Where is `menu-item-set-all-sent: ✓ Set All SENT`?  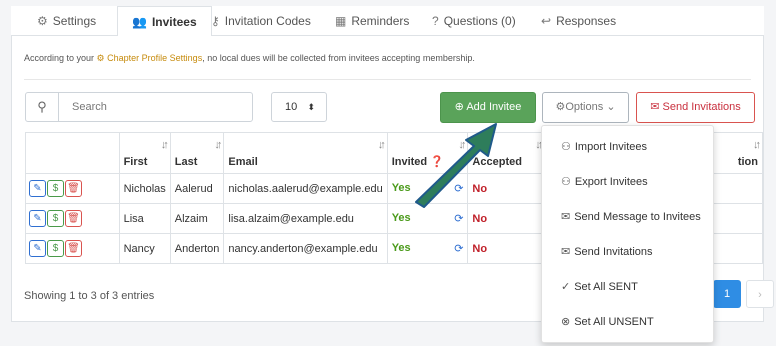
menu-item-set-all-sent: ✓ Set All SENT is located at coordinates (627, 287).